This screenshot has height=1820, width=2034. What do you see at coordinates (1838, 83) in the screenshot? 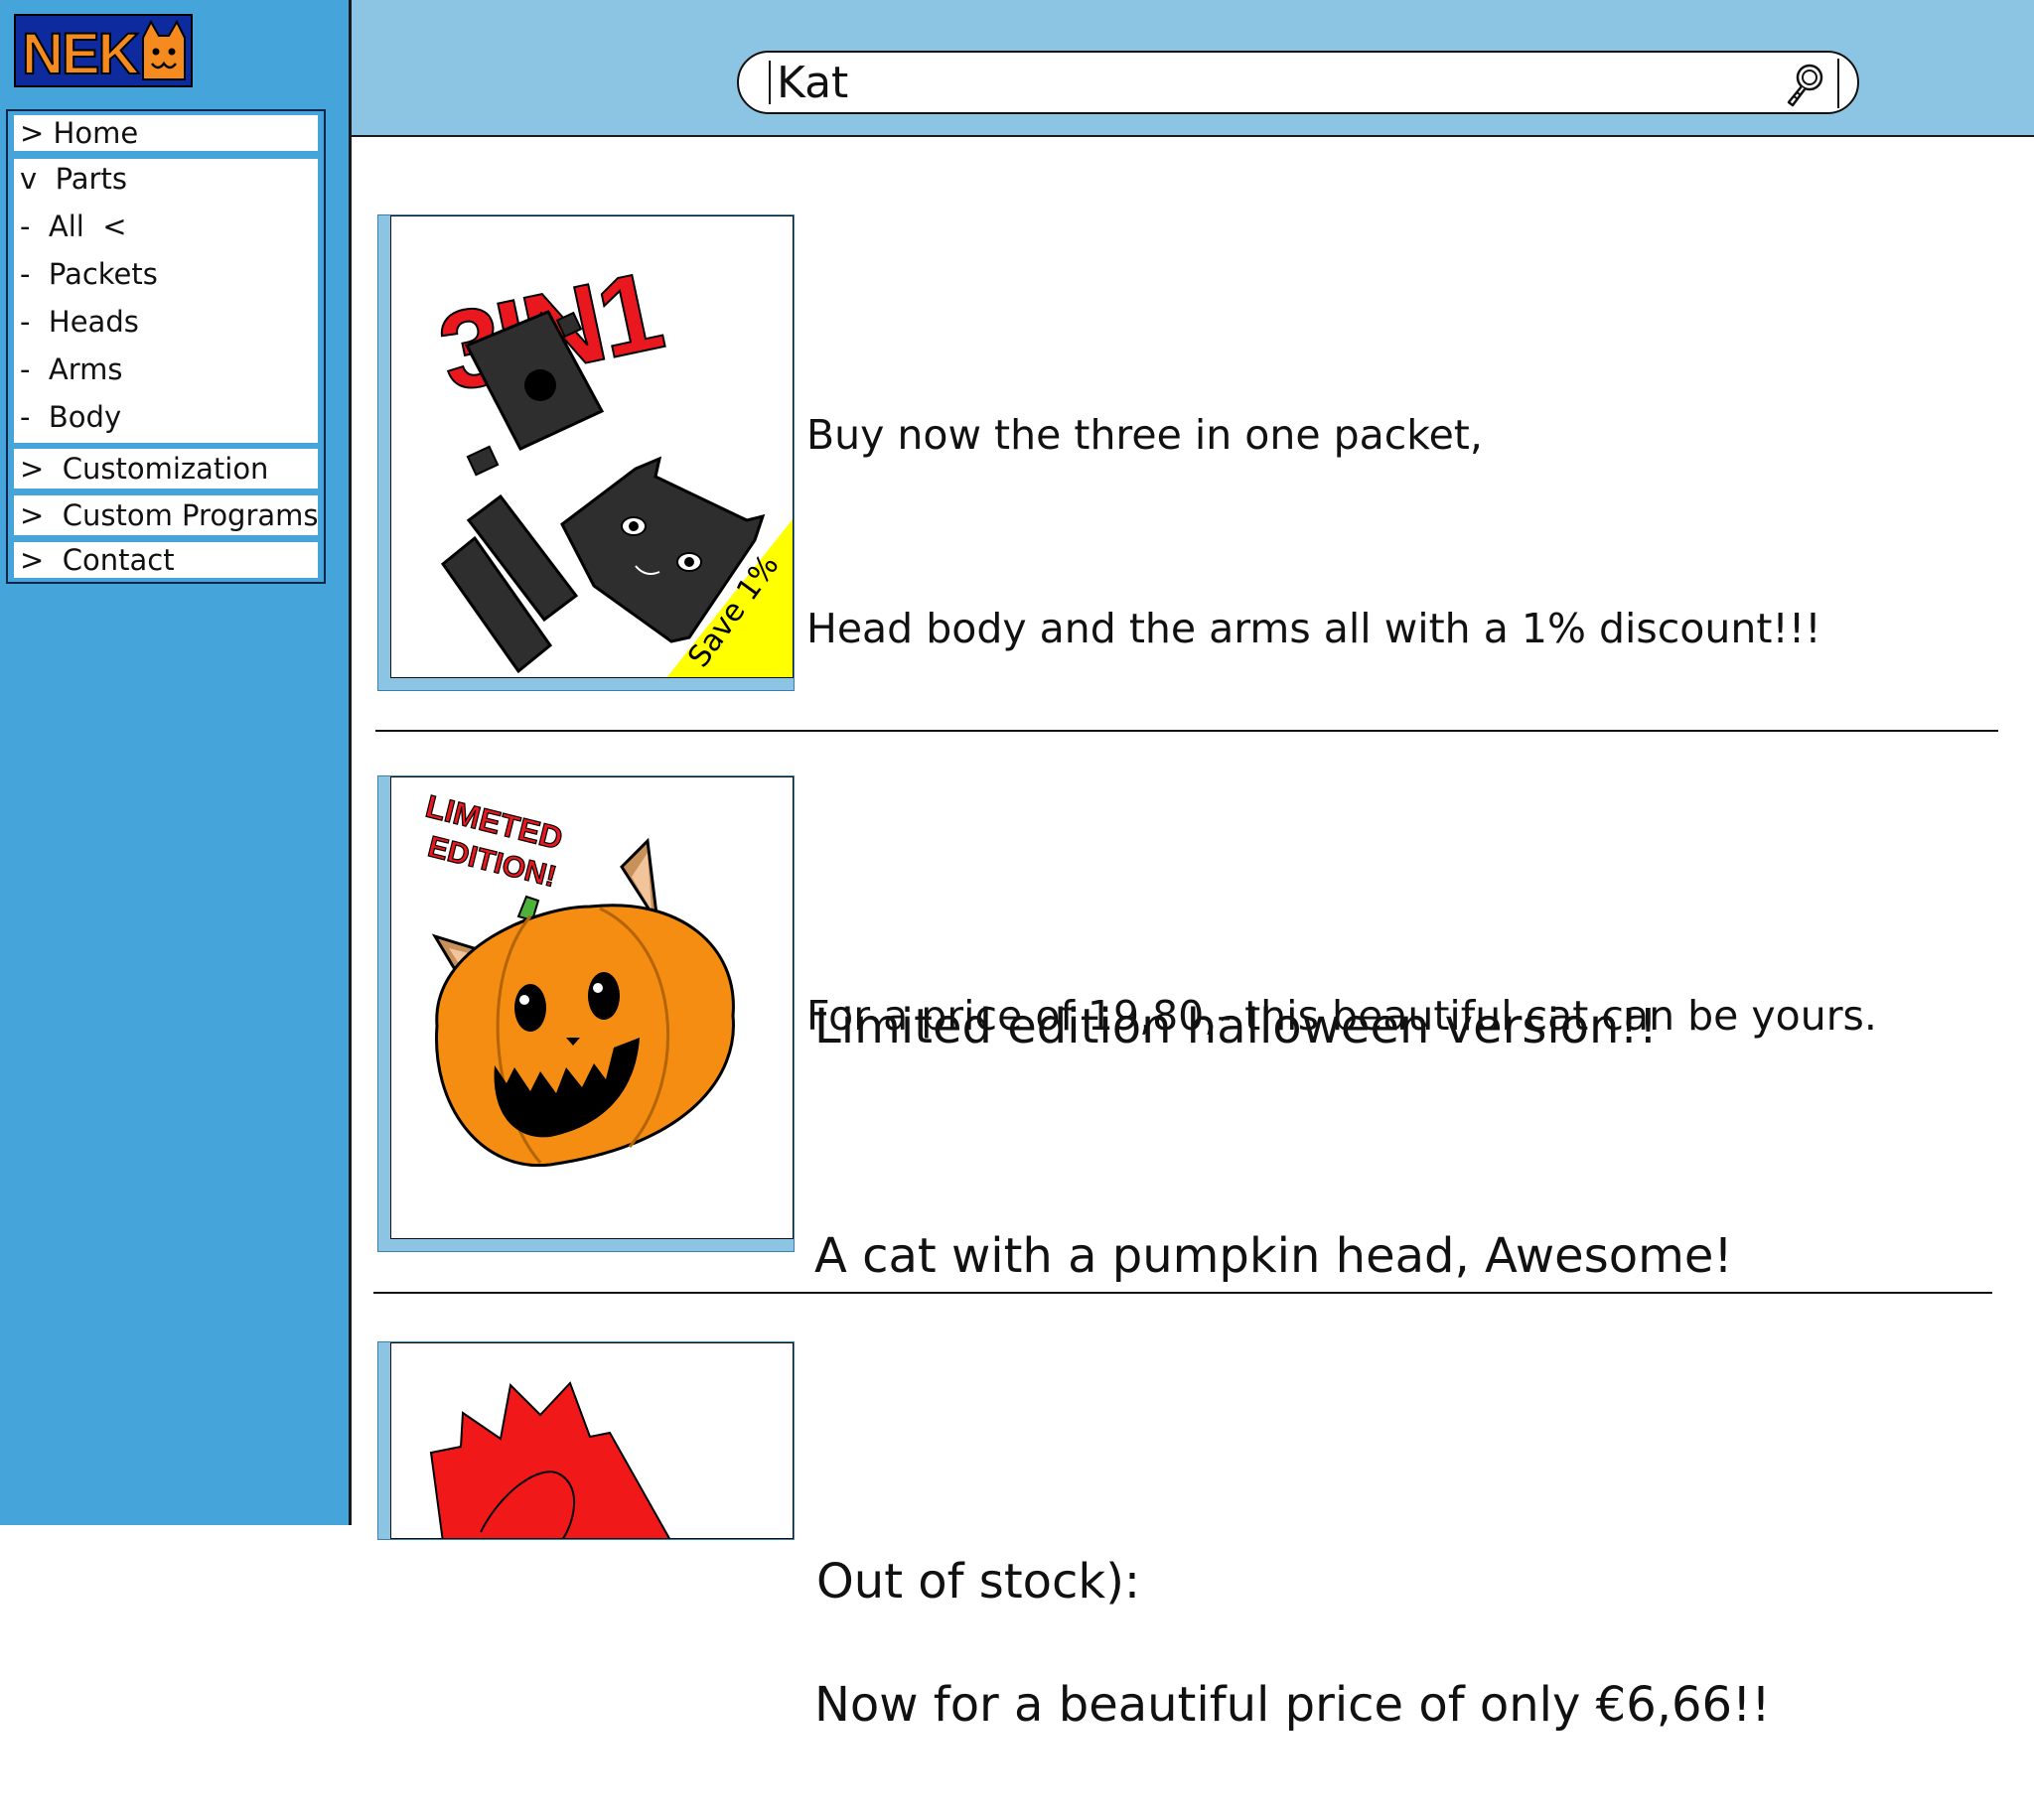
I see `search-divider` at bounding box center [1838, 83].